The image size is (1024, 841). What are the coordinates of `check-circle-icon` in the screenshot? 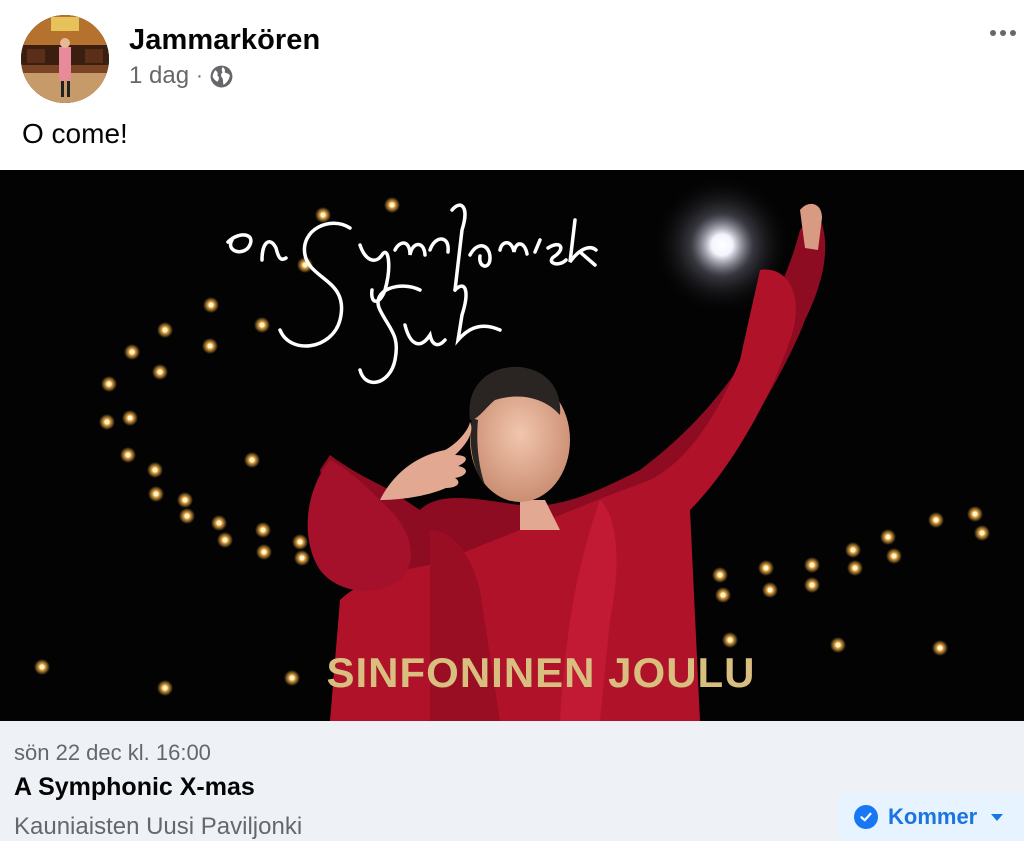 It's located at (866, 817).